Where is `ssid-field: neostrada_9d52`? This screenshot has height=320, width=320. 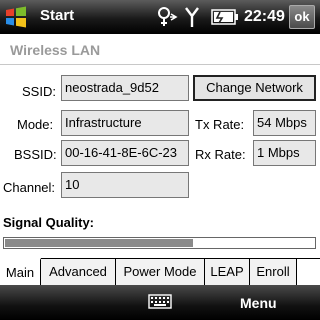
ssid-field: neostrada_9d52 is located at coordinates (125, 88).